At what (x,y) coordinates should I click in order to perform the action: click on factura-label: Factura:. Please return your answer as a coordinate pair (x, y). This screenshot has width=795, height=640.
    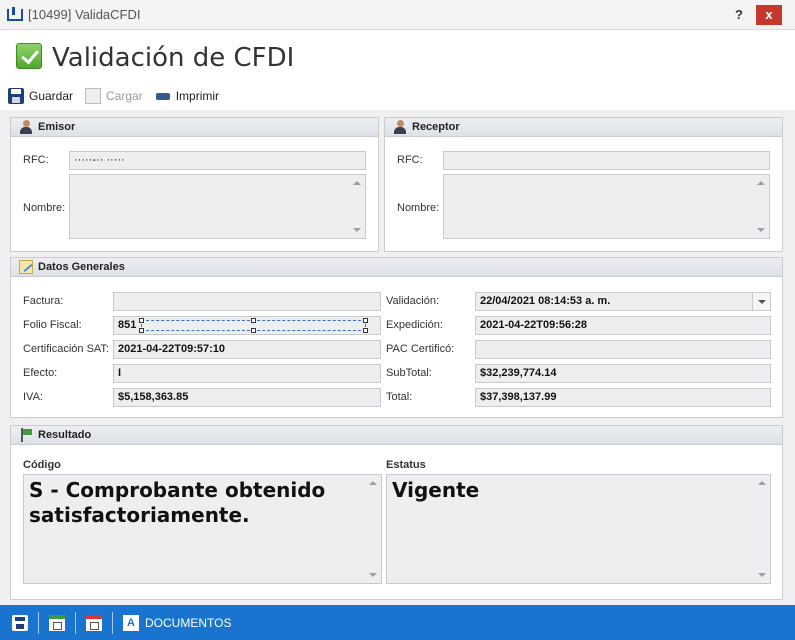
    Looking at the image, I should click on (43, 301).